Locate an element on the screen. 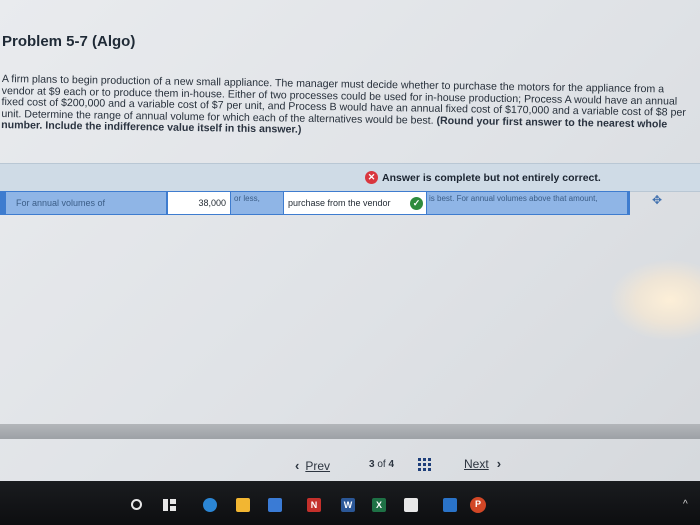  pagination: ‹ Prev 3 of 4 Next › is located at coordinates (350, 467).